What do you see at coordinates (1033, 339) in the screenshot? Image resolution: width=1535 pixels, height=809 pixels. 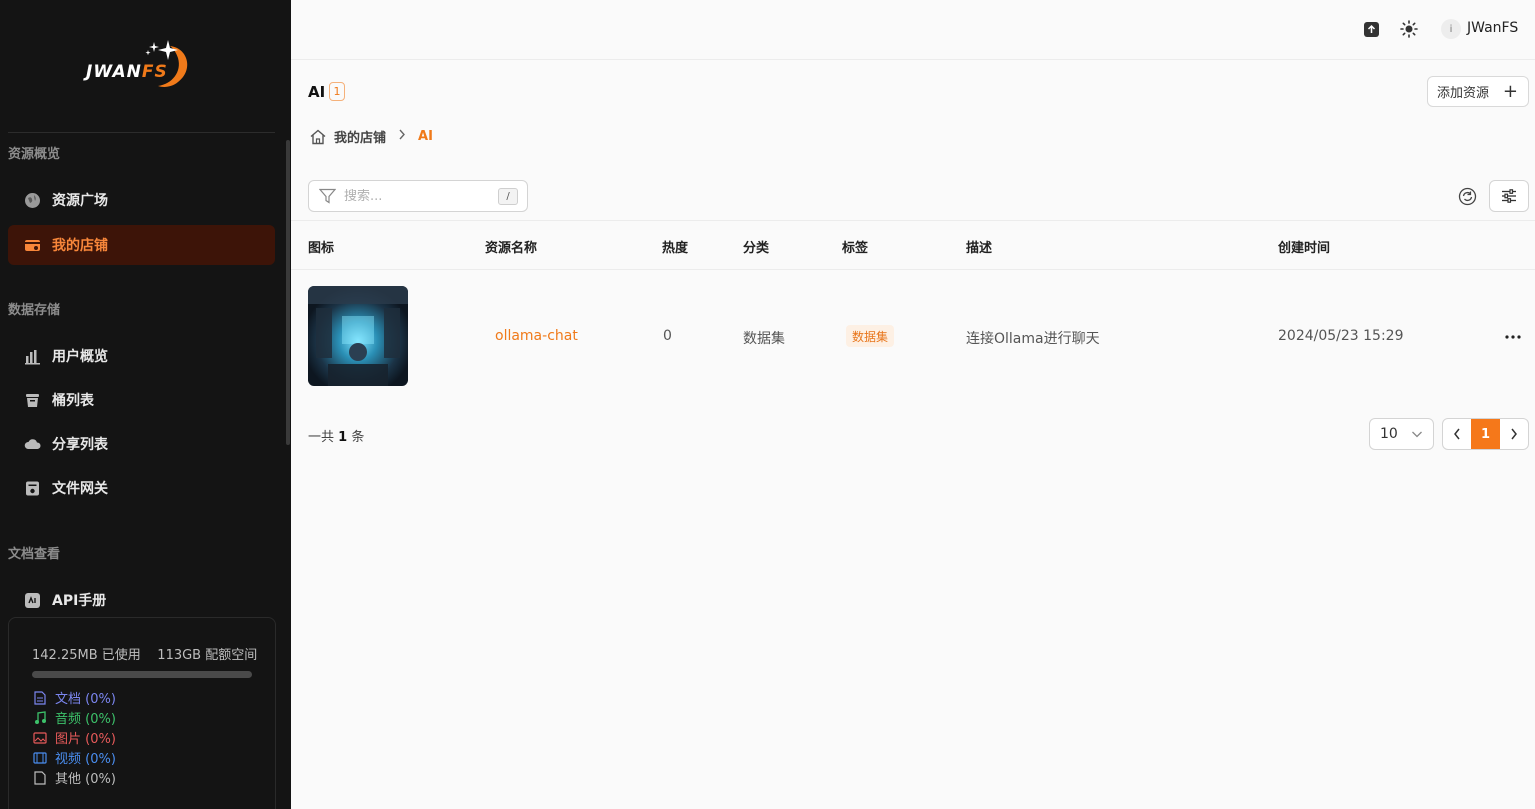 I see `resource-description: 连接Ollama进行聊天` at bounding box center [1033, 339].